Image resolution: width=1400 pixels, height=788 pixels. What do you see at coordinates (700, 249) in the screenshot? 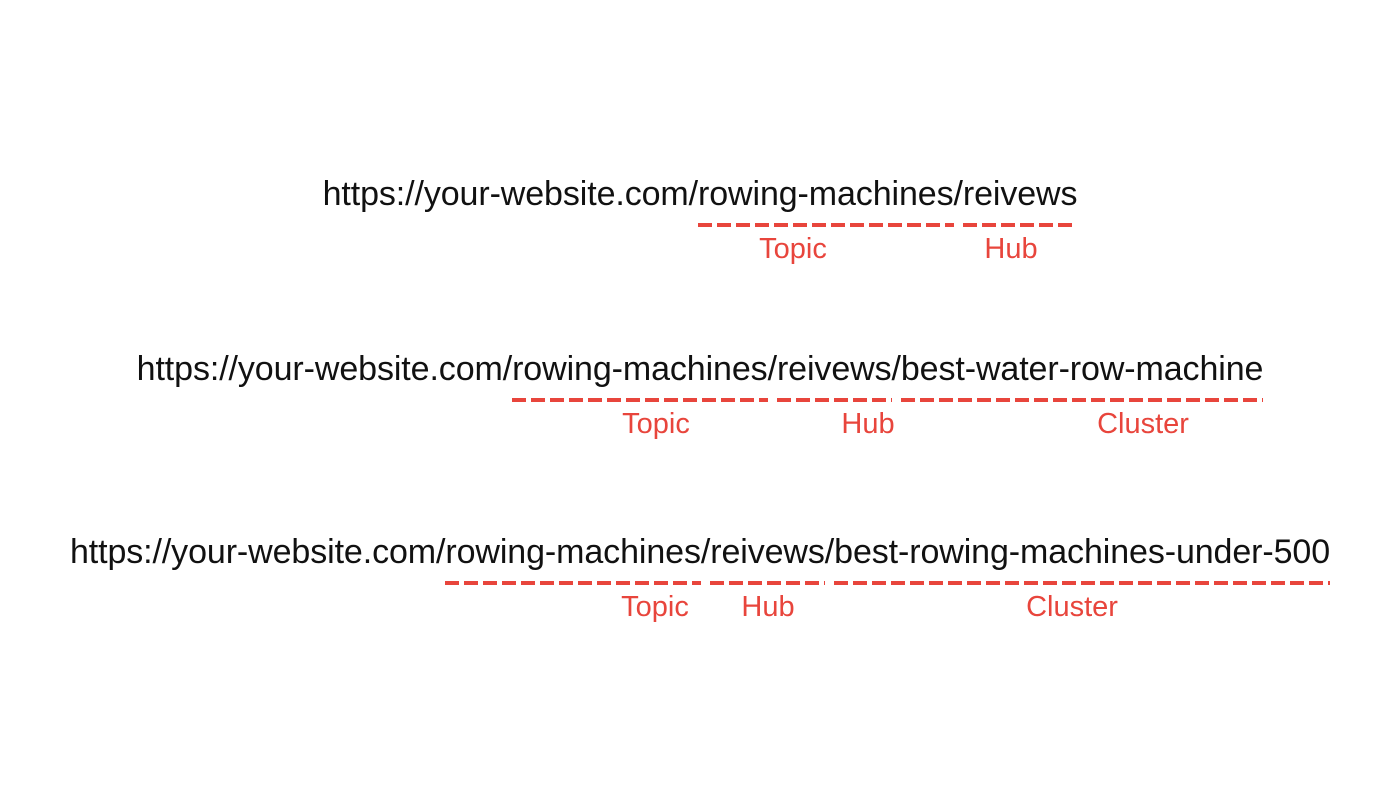
I see `segment-labels-row: Topic Hub` at bounding box center [700, 249].